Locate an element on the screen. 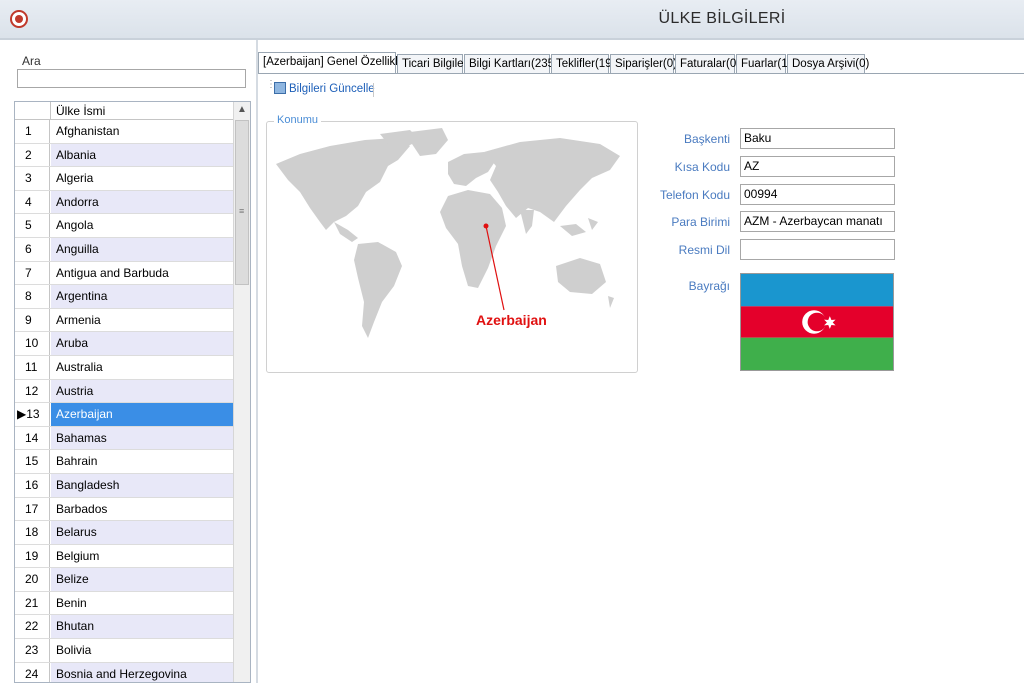 This screenshot has height=683, width=1024. row-number: 4 is located at coordinates (32, 202).